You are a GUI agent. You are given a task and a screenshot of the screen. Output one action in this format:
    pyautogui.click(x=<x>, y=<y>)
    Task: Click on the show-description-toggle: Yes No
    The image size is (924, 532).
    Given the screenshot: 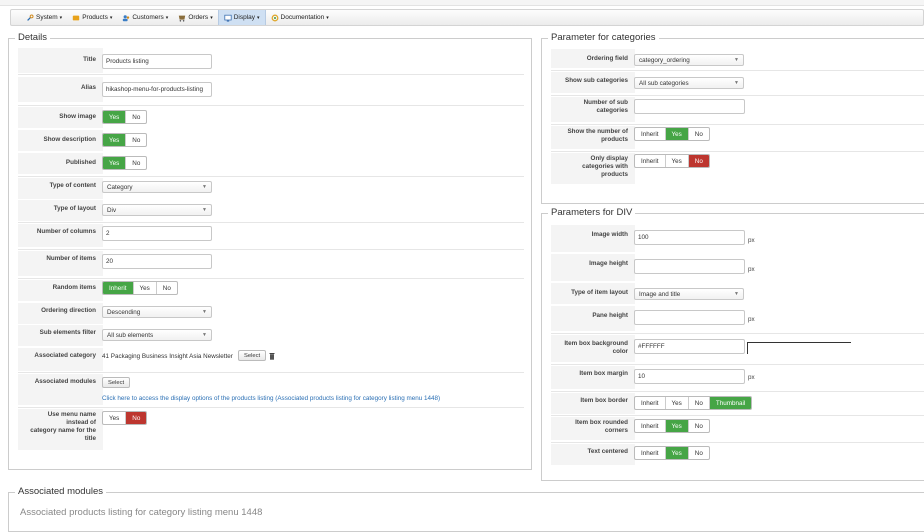 What is the action you would take?
    pyautogui.click(x=125, y=140)
    